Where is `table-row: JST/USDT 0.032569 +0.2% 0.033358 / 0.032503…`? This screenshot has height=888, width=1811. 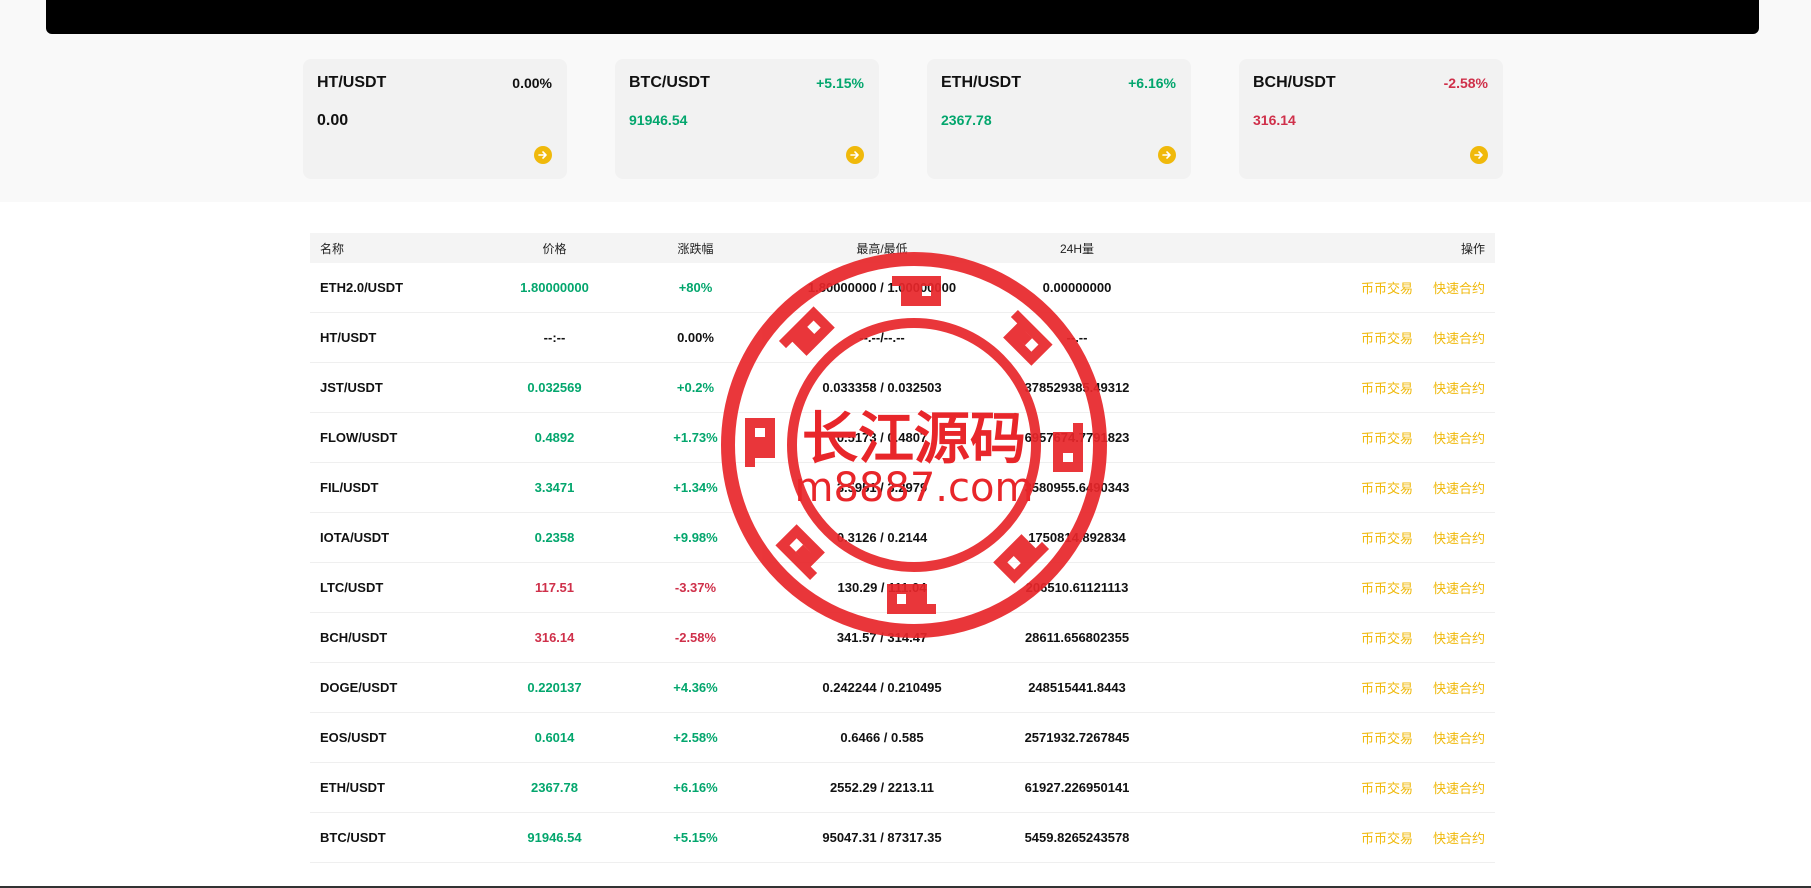 table-row: JST/USDT 0.032569 +0.2% 0.033358 / 0.032503… is located at coordinates (902, 388).